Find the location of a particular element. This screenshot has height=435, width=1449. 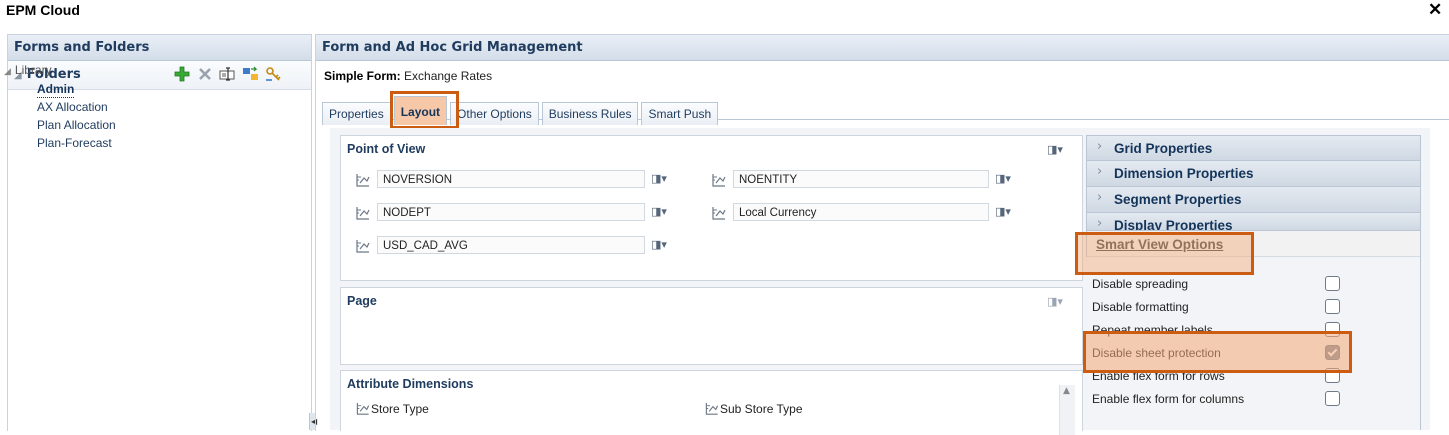

tree-item-admin: Admin is located at coordinates (60, 89).